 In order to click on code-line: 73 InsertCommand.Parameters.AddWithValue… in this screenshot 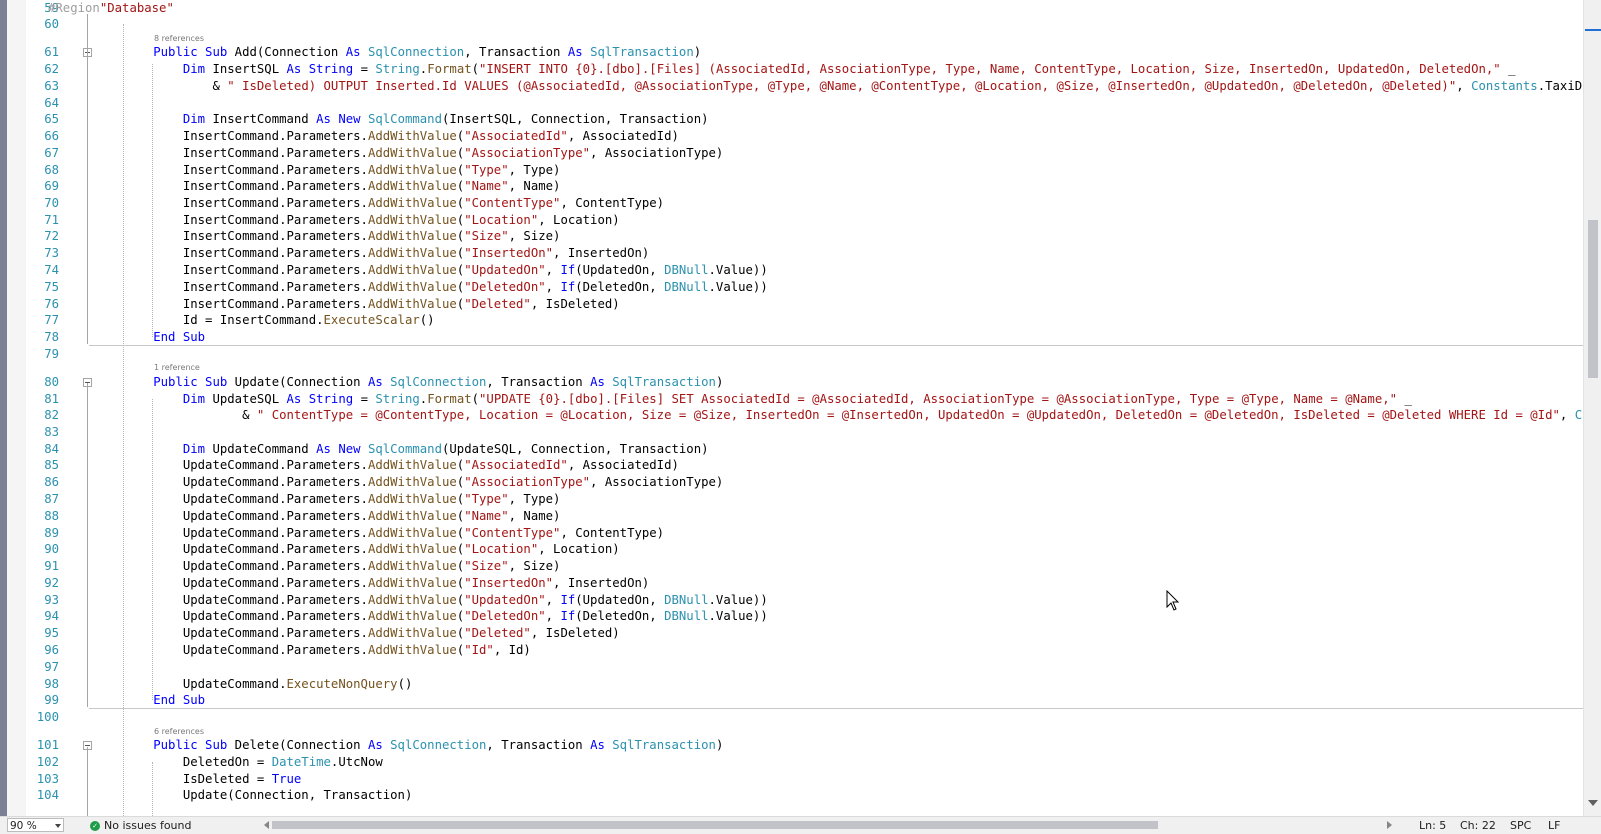, I will do `click(804, 253)`.